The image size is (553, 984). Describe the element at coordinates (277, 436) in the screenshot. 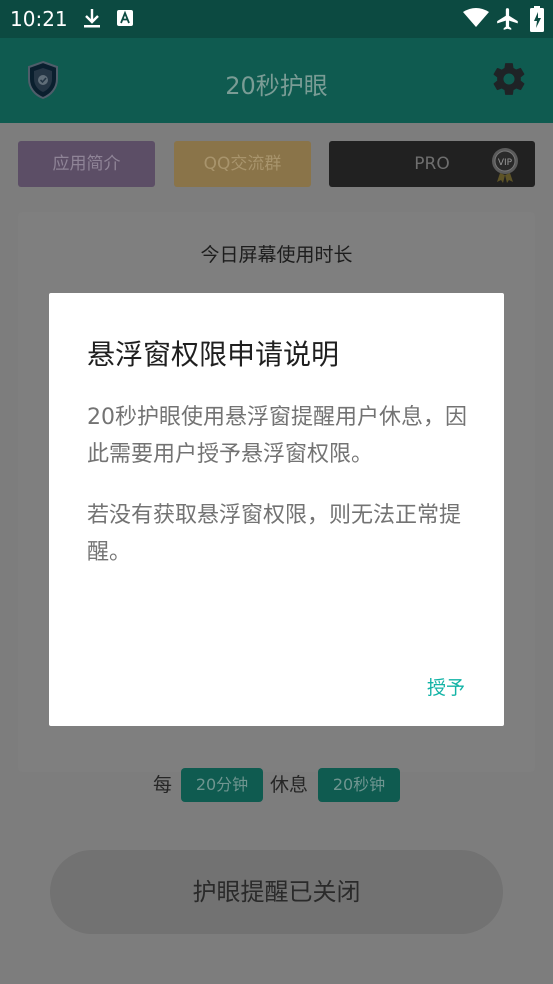

I see `dialog-message-paragraph: 20秒护眼使用悬浮窗提醒用户休息，因此需要用户授予悬浮窗权限。` at that location.